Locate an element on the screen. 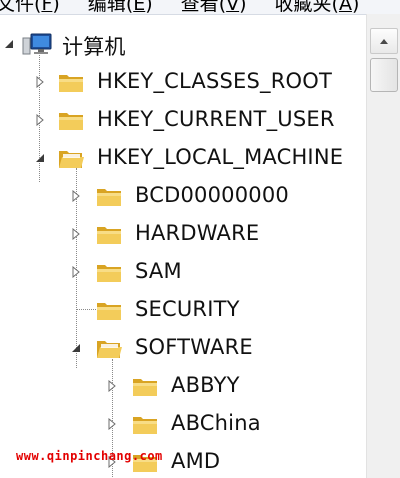 The image size is (400, 478). tree-item-hkey-current-user: HKEY_CURRENT_USER is located at coordinates (183, 120).